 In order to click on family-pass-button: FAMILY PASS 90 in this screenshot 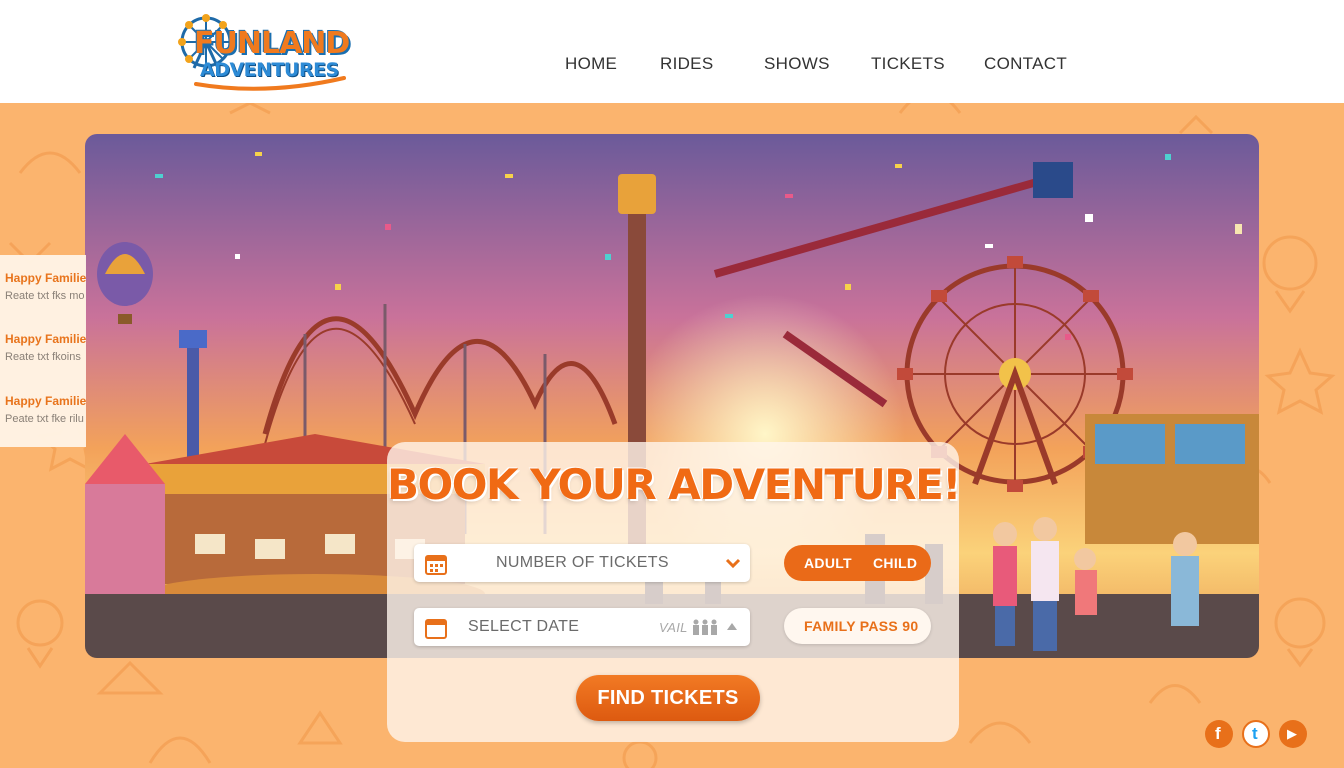, I will do `click(857, 626)`.